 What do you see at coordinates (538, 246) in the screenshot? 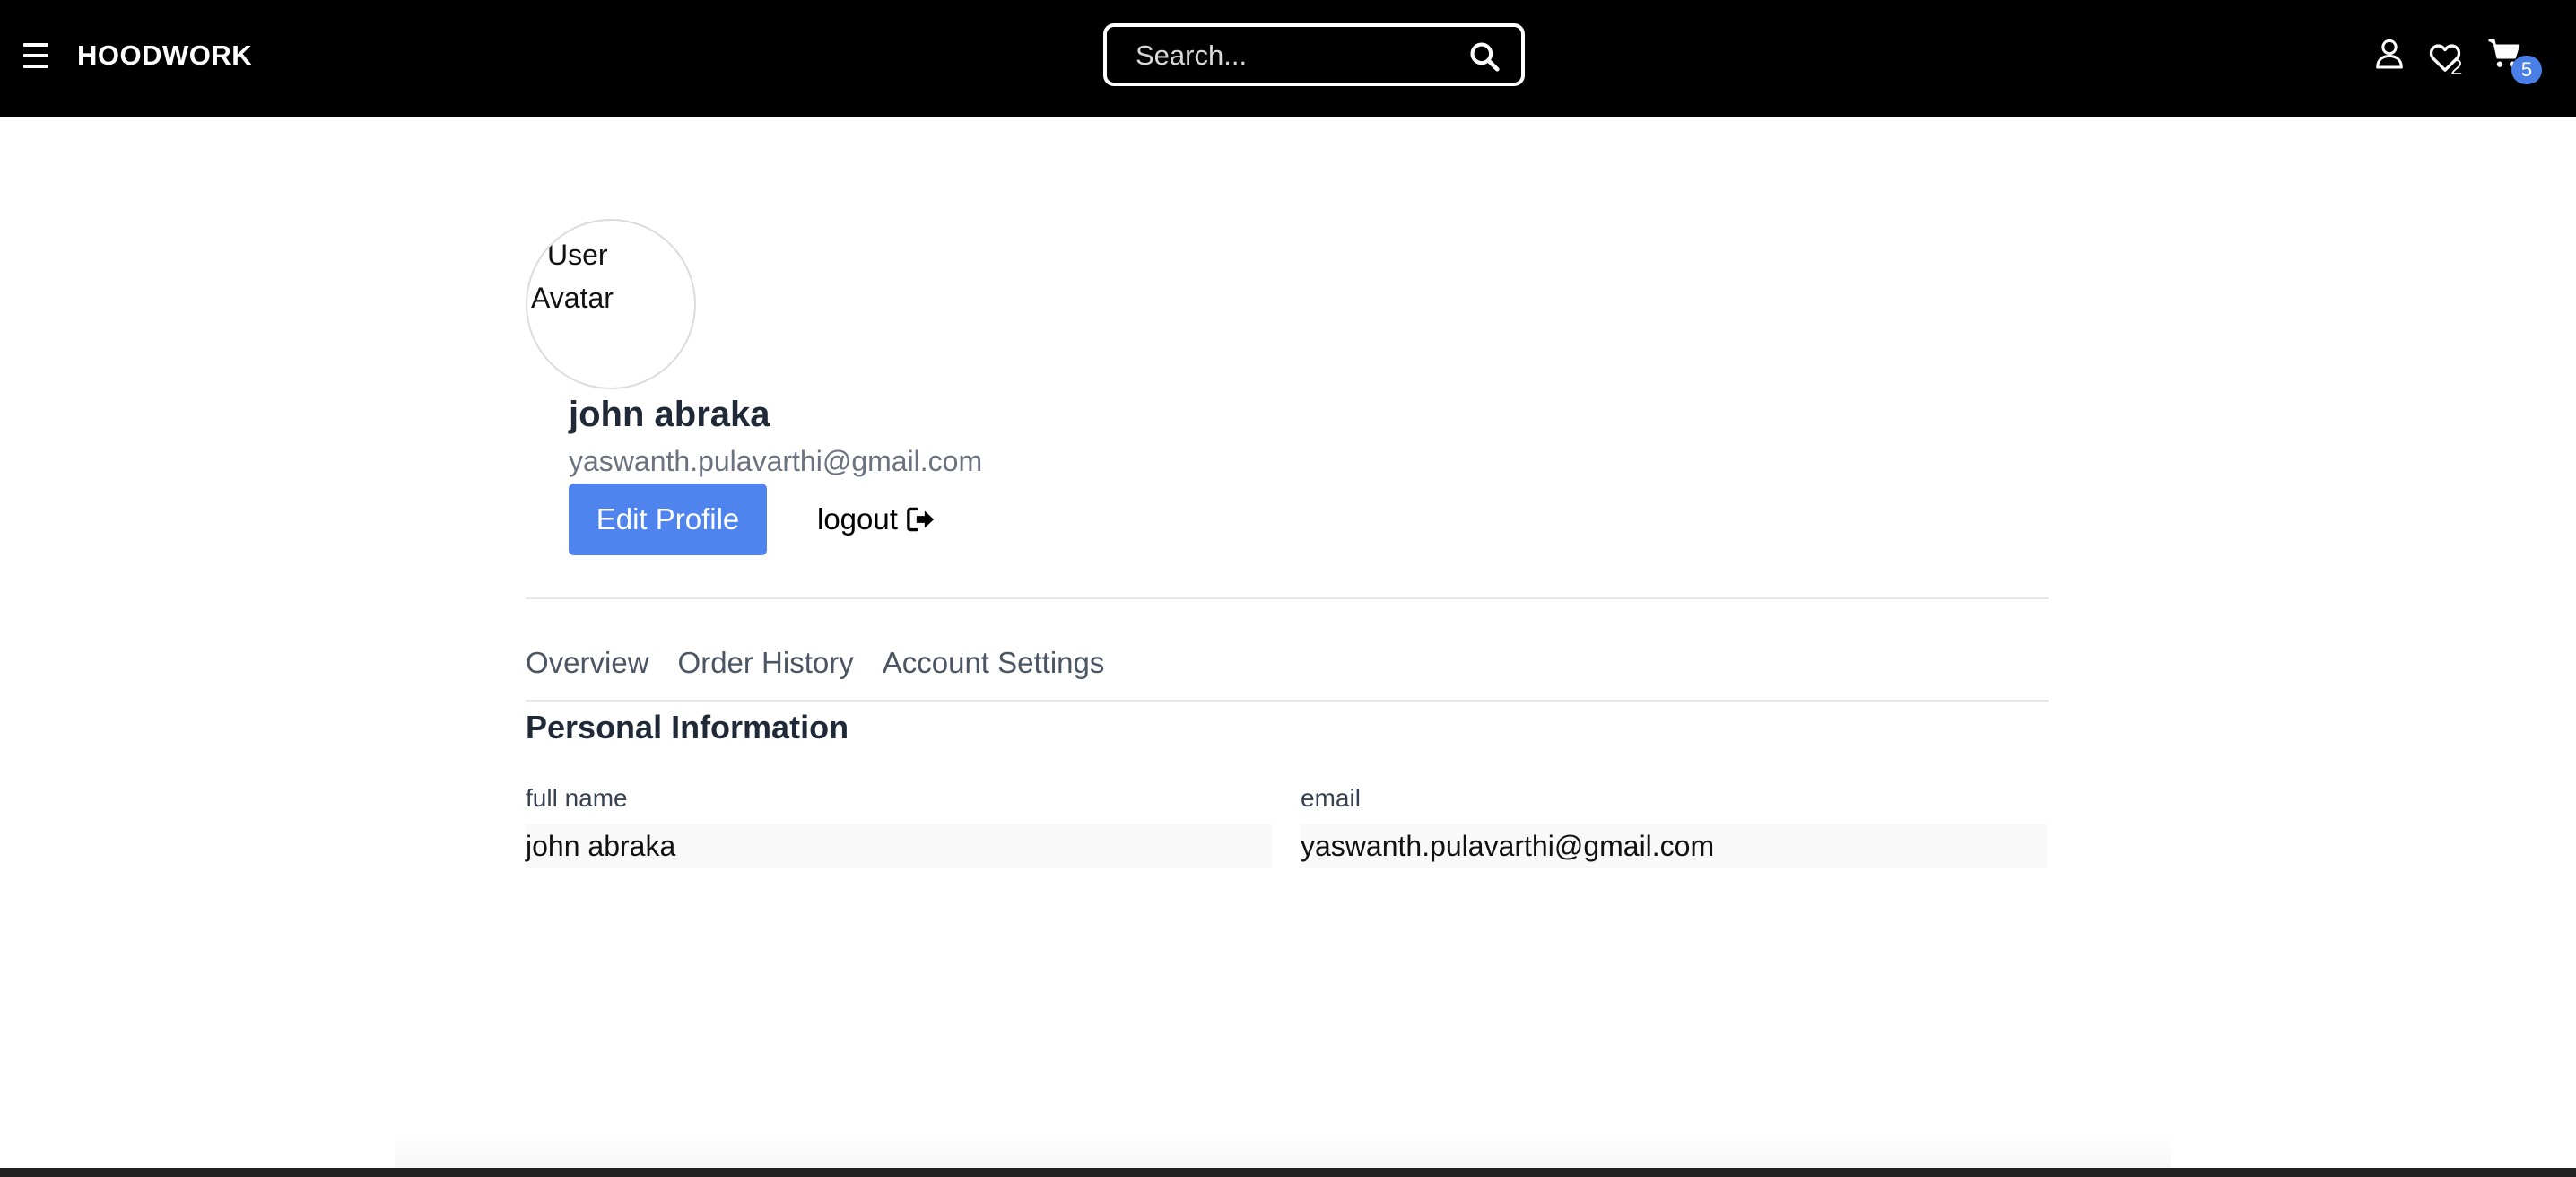
I see `broken-image-icon` at bounding box center [538, 246].